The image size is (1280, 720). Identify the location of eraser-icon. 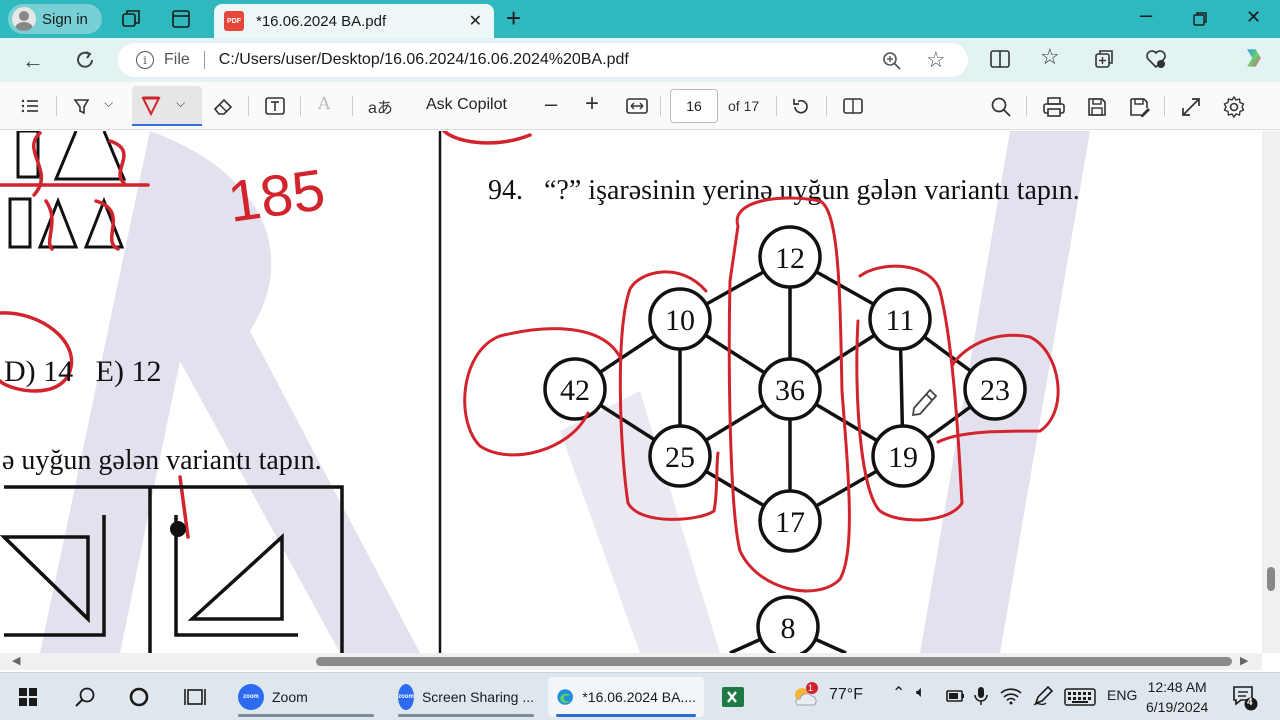
(223, 106).